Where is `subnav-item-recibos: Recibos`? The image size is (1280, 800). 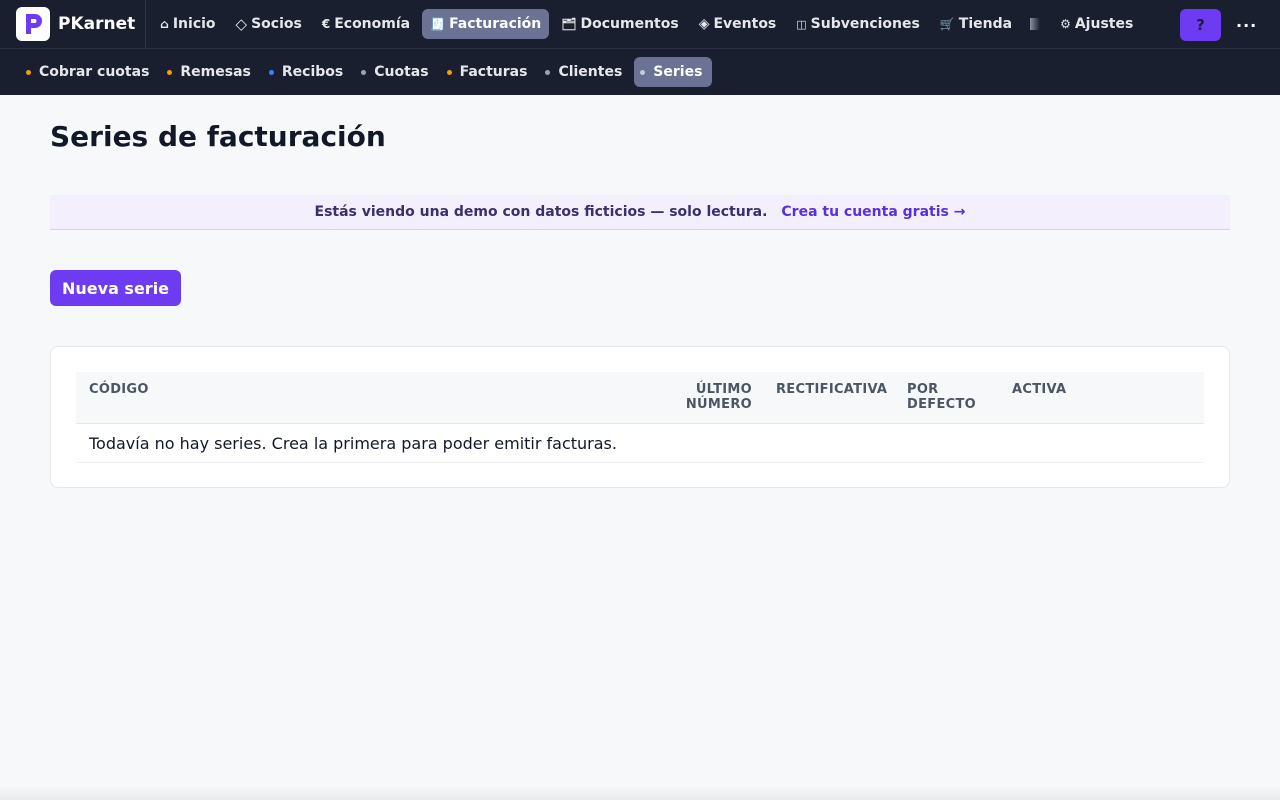
subnav-item-recibos: Recibos is located at coordinates (308, 72).